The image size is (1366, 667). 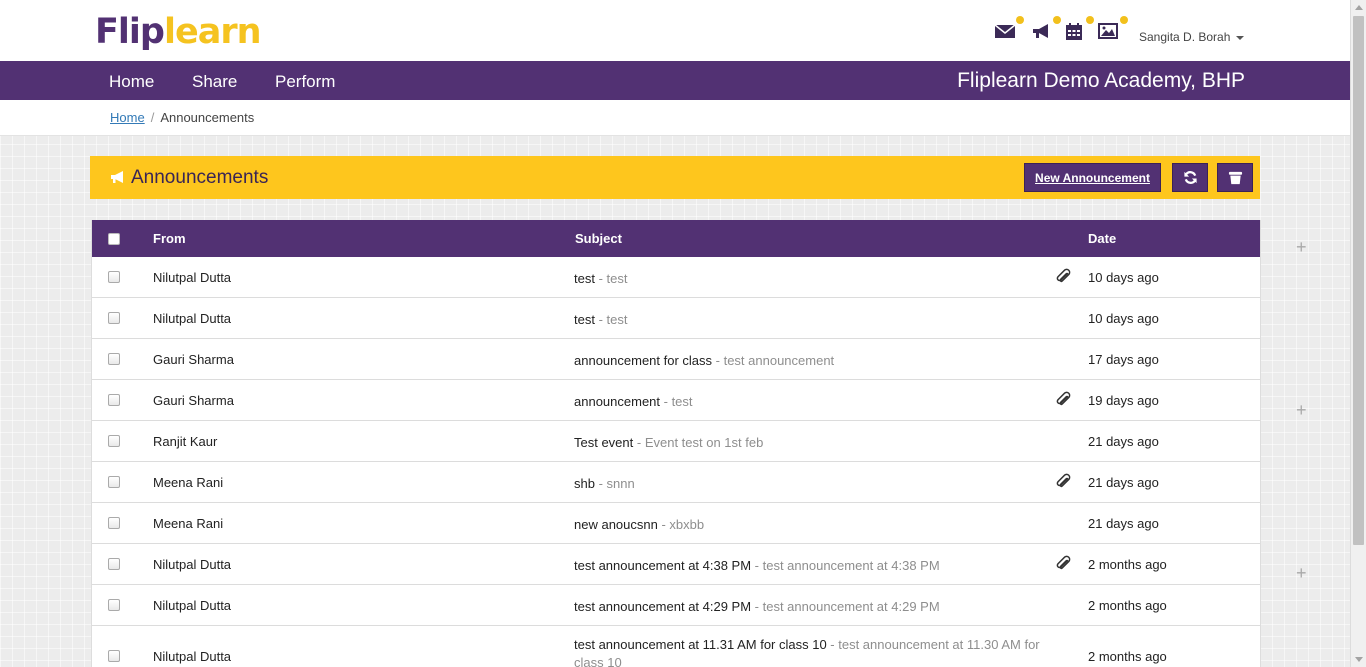 I want to click on refresh-button, so click(x=1190, y=177).